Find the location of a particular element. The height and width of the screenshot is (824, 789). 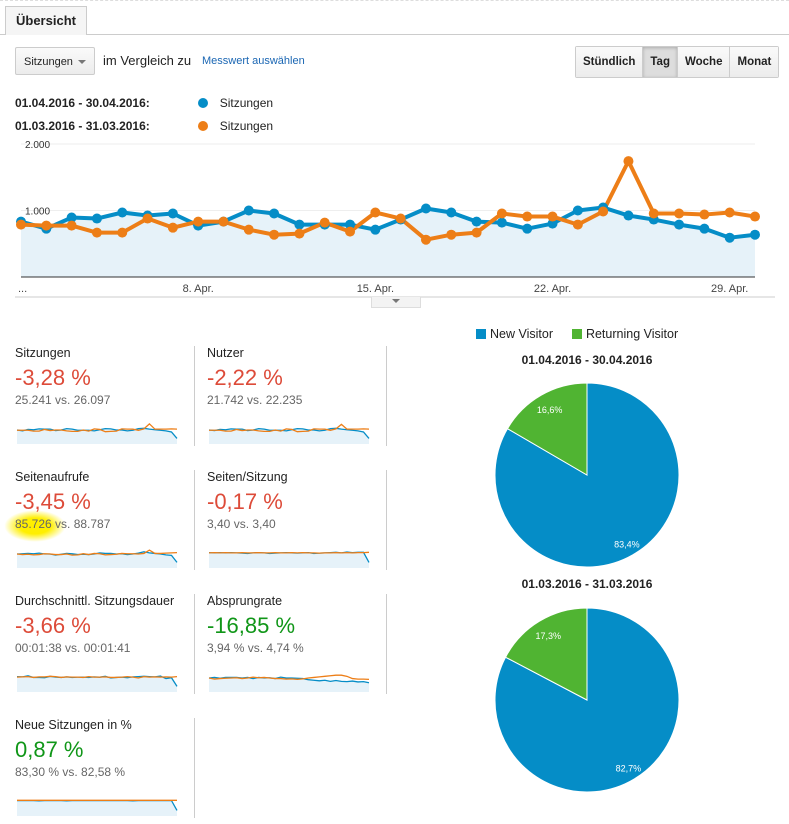

pie-slice-label: 16,6% is located at coordinates (550, 410).